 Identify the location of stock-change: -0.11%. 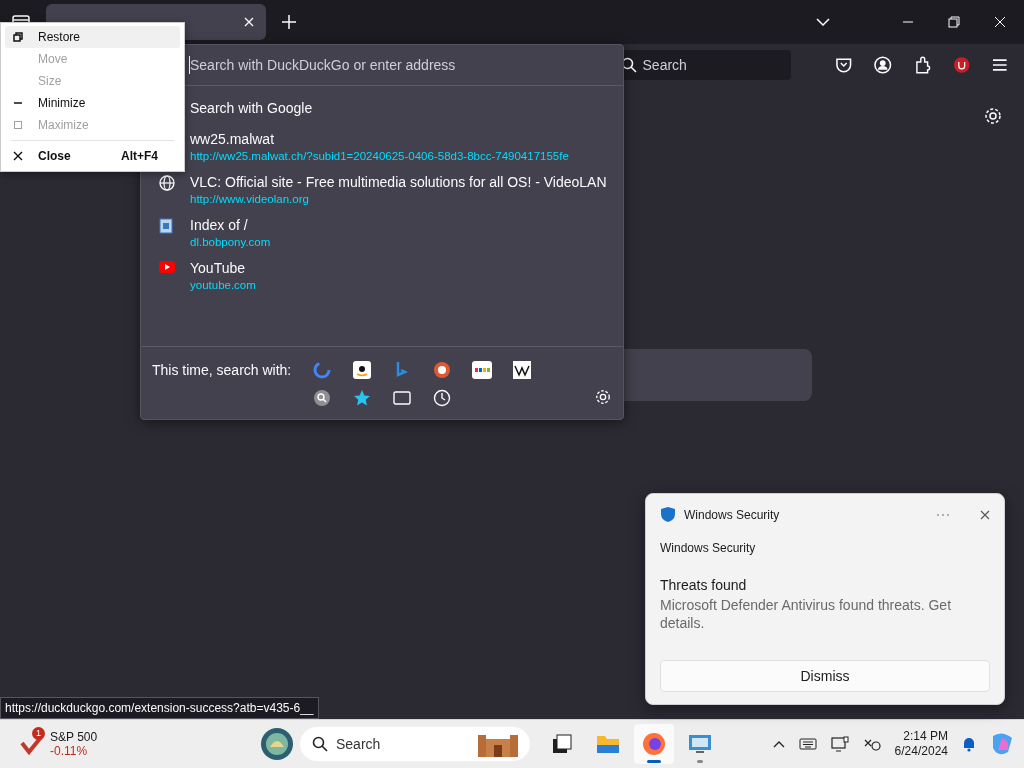
(69, 751).